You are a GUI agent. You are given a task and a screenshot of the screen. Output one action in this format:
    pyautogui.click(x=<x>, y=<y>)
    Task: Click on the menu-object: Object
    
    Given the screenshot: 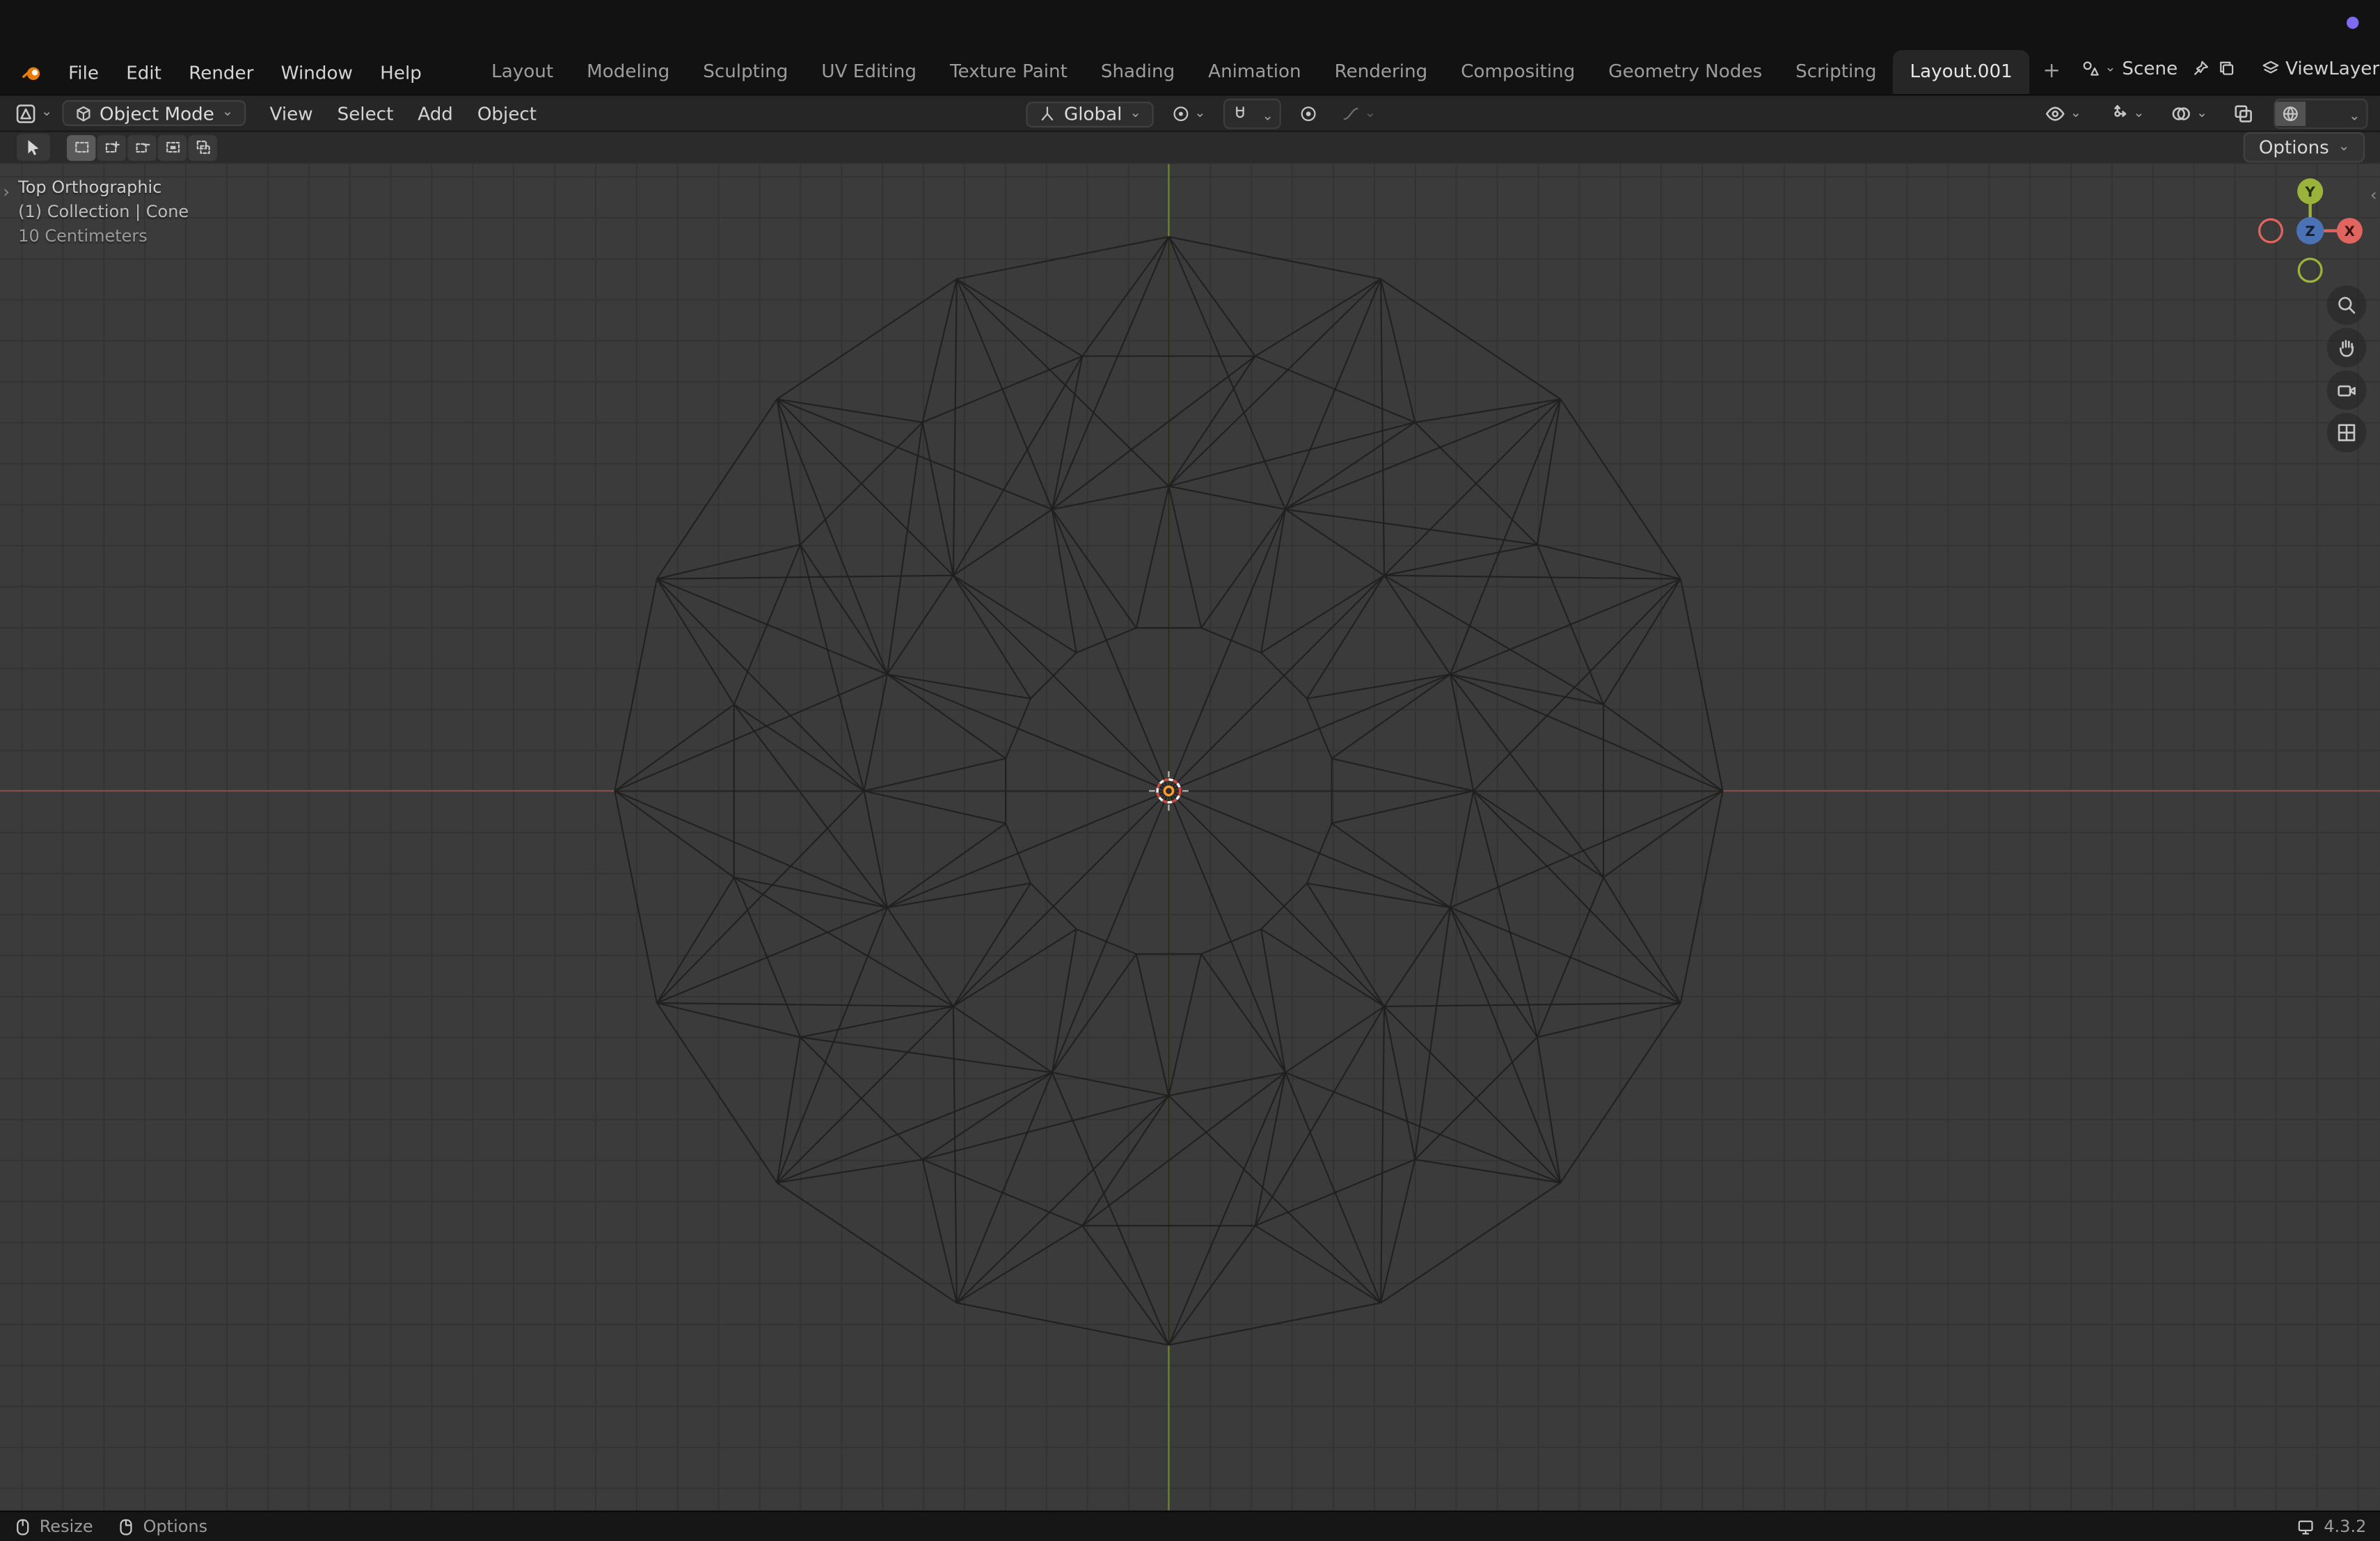 What is the action you would take?
    pyautogui.click(x=506, y=113)
    